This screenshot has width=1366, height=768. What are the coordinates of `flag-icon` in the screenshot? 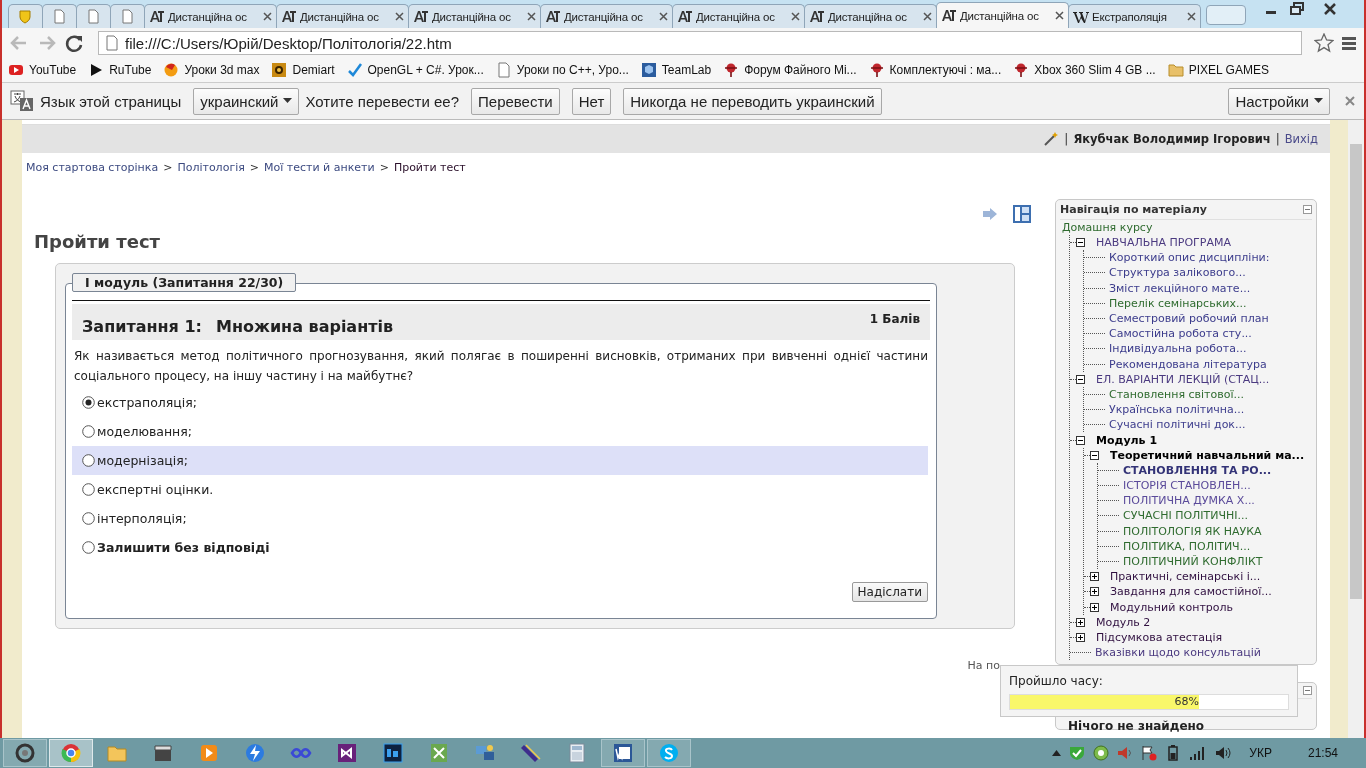 It's located at (1149, 753).